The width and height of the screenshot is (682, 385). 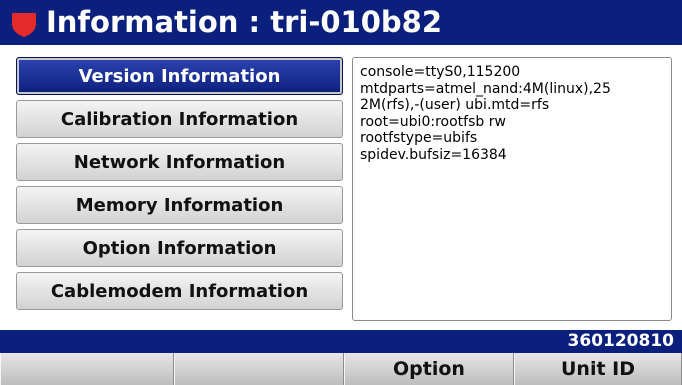 I want to click on option-softkey: Option, so click(x=429, y=369).